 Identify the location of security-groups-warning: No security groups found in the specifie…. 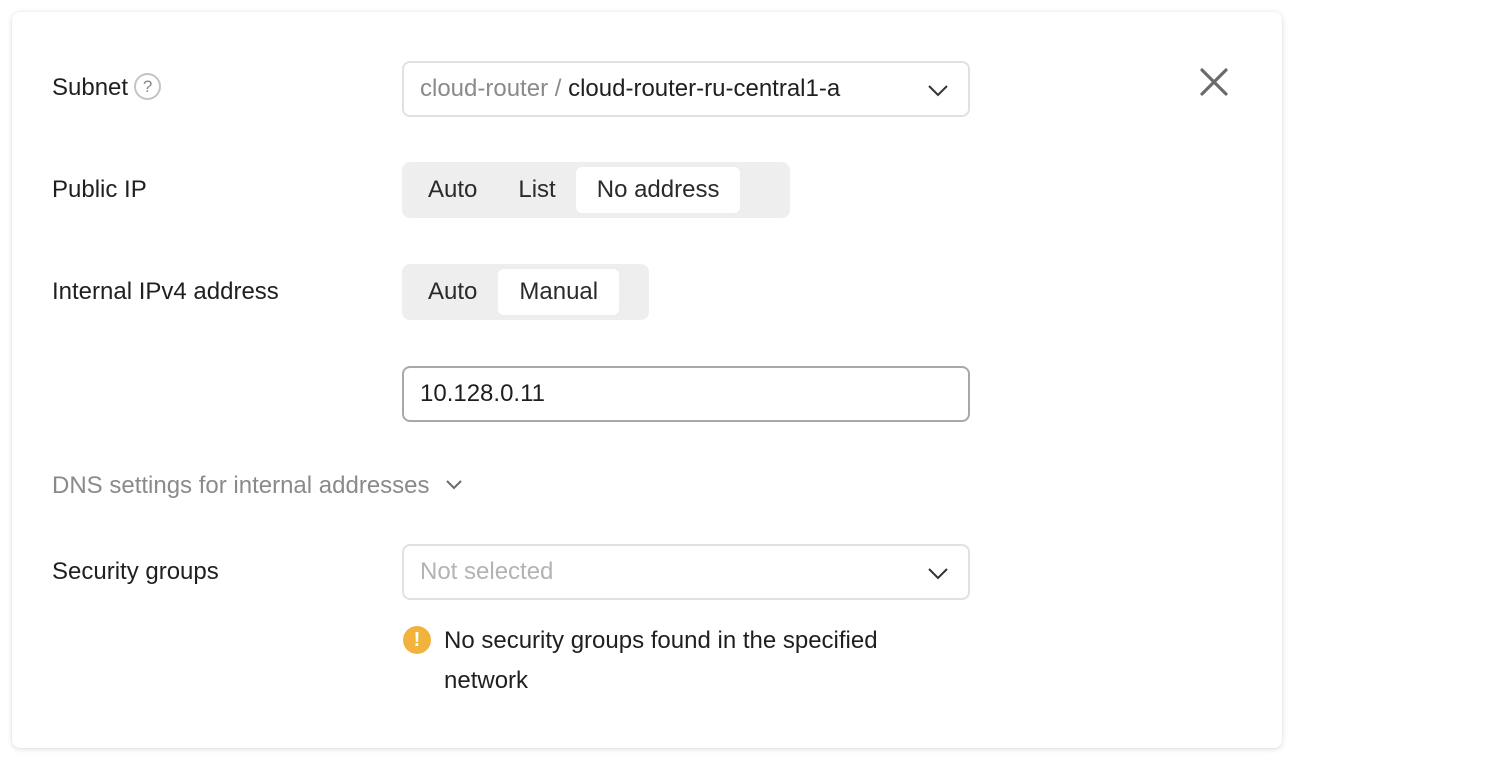
(661, 660).